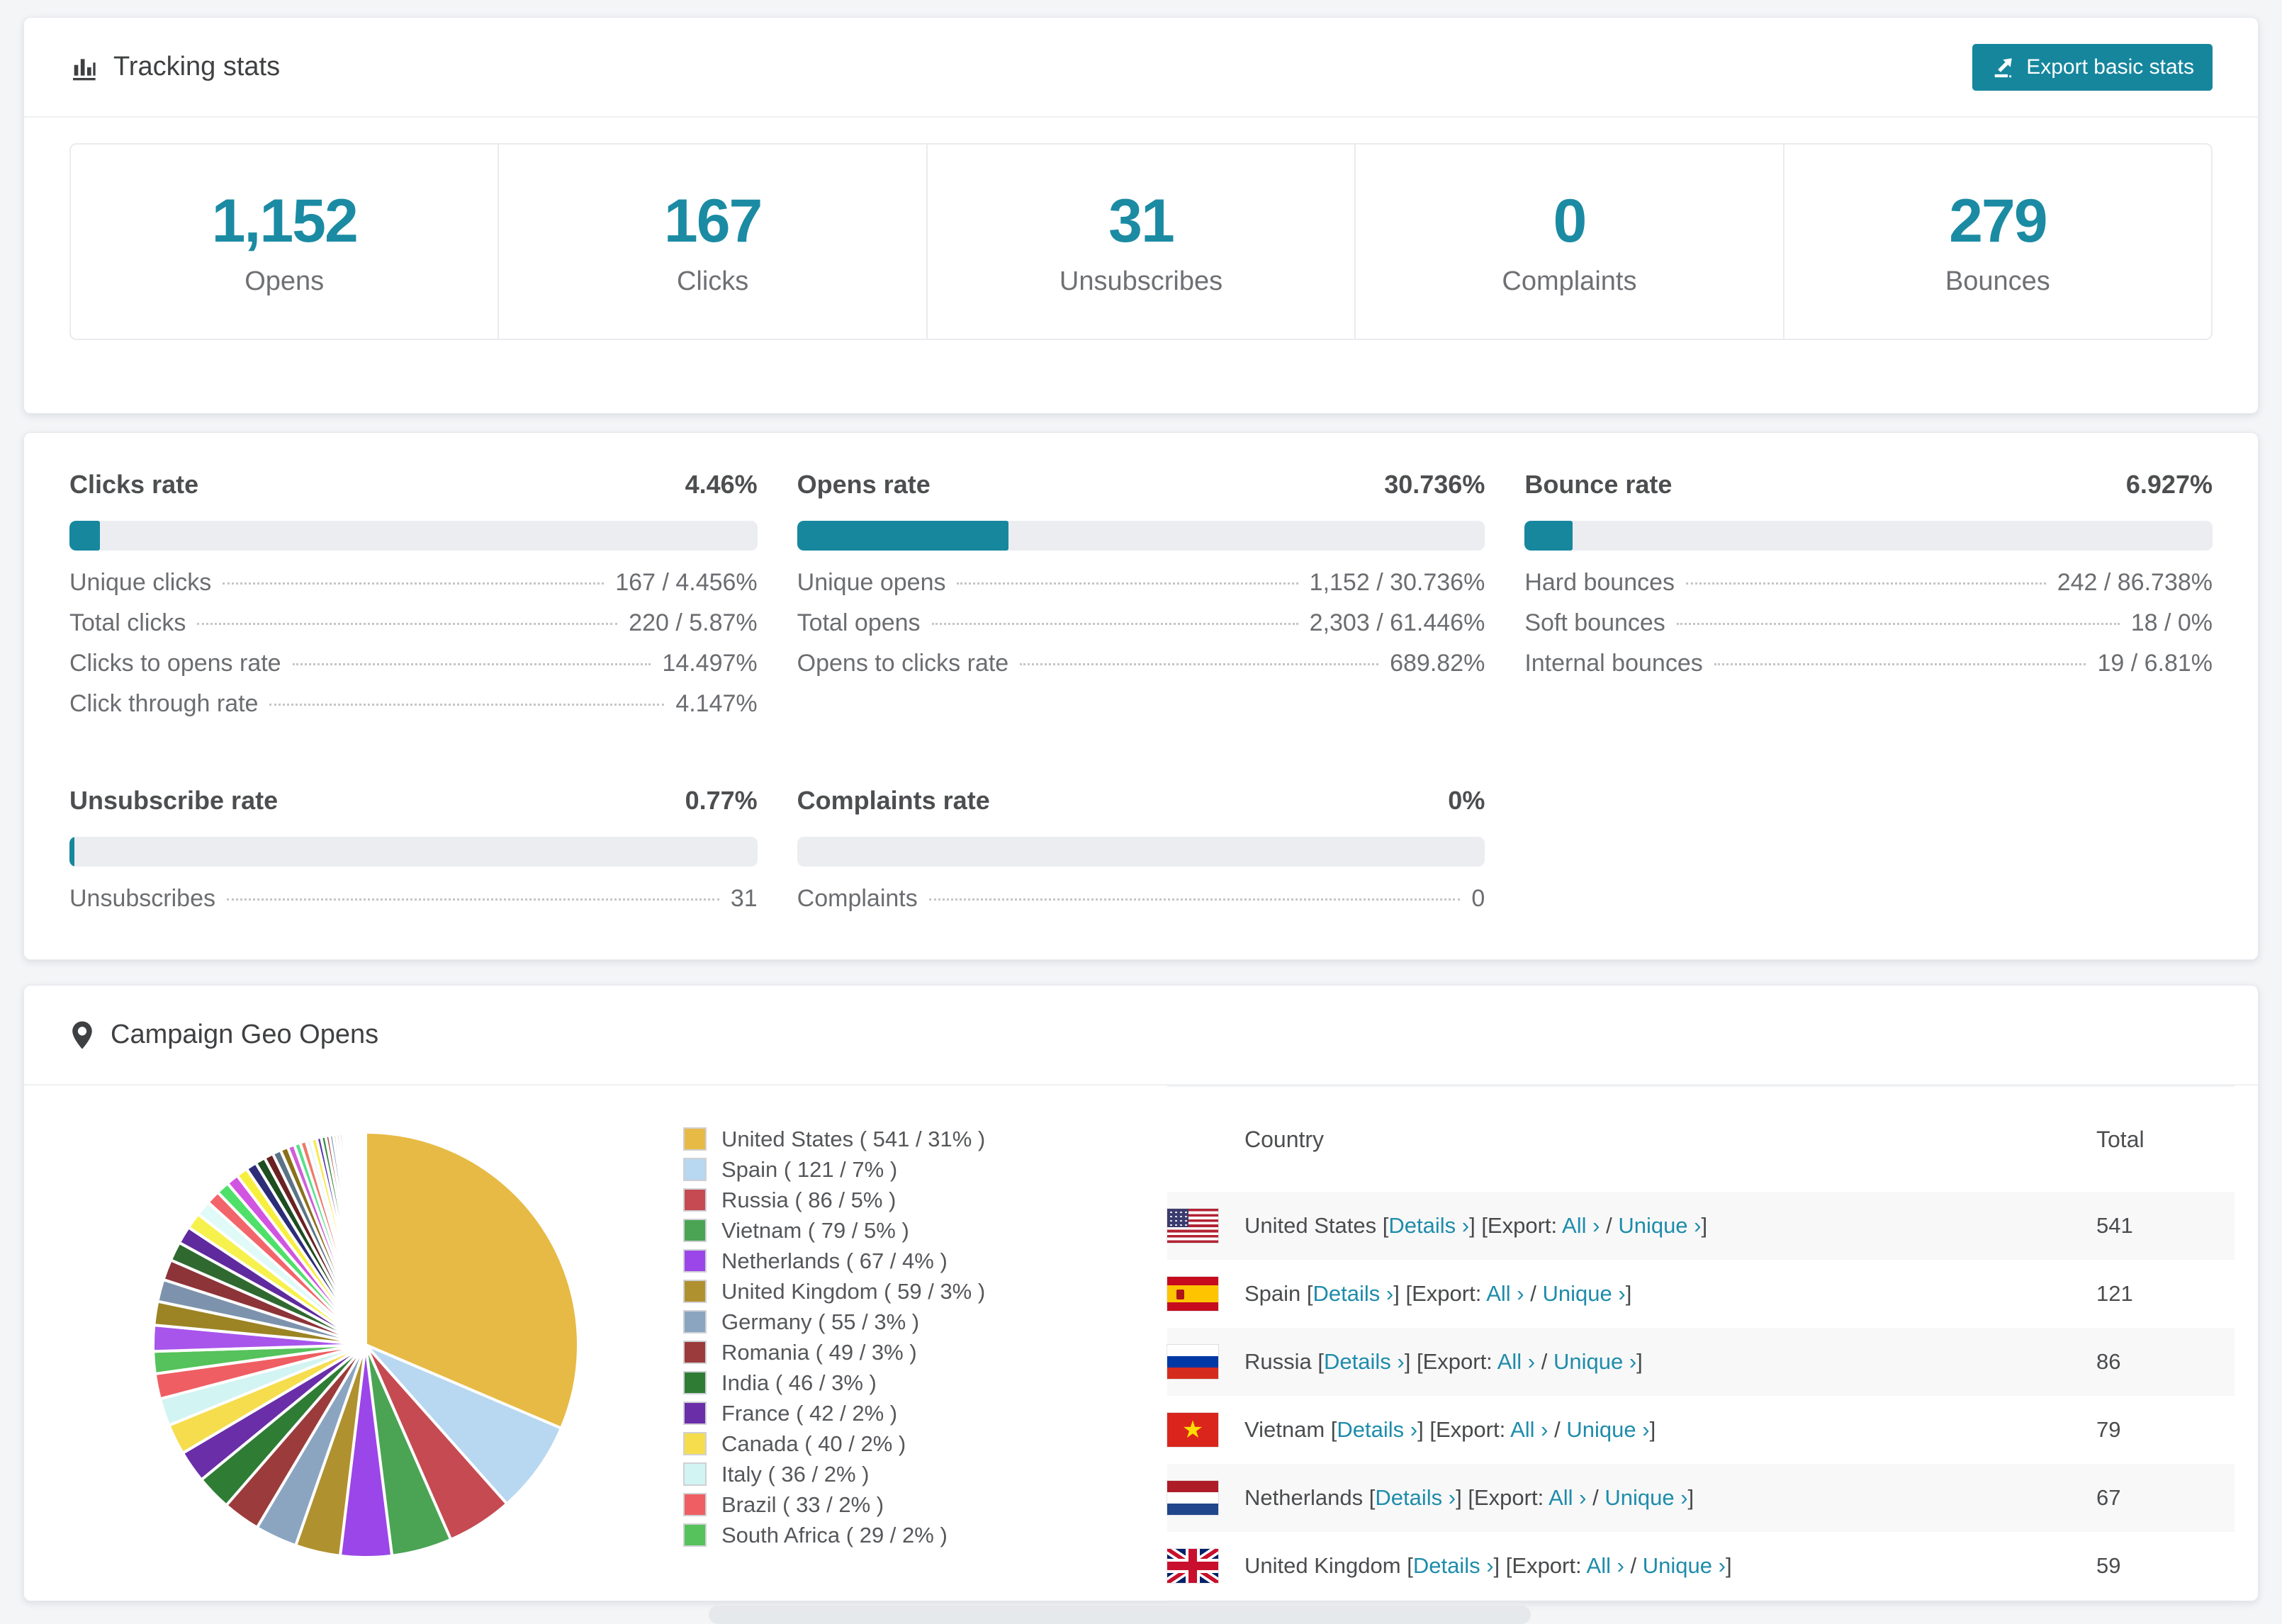  Describe the element at coordinates (834, 1353) in the screenshot. I see `legend-item: Romania ( 49 / 3% )` at that location.